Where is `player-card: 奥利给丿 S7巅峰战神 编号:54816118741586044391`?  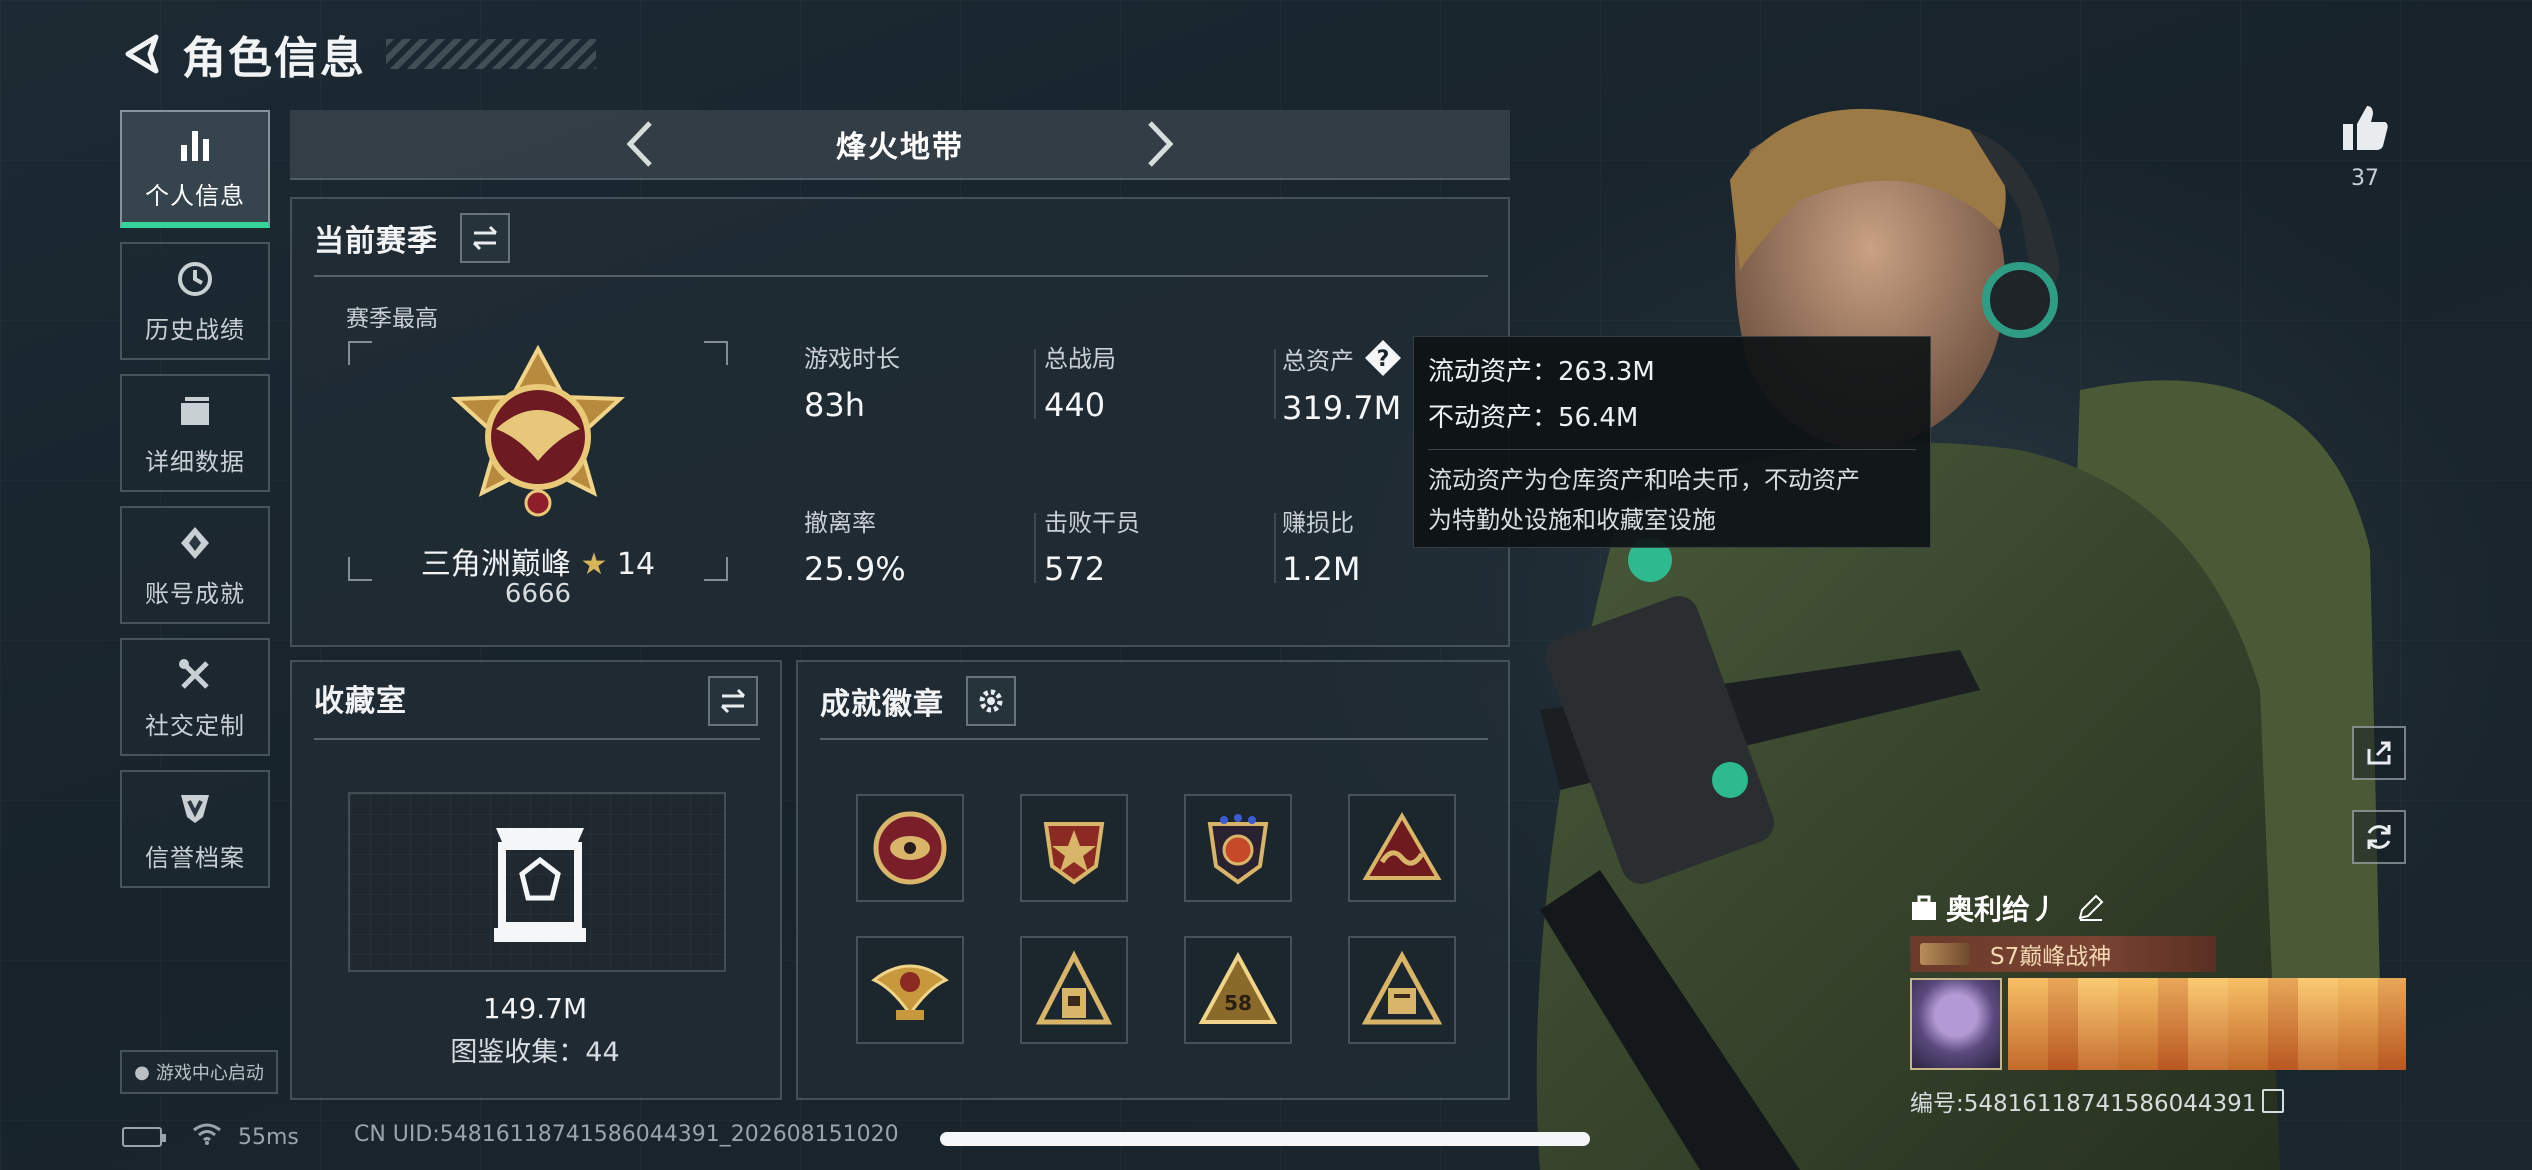
player-card: 奥利给丿 S7巅峰战神 编号:54816118741586044391 is located at coordinates (2160, 1003).